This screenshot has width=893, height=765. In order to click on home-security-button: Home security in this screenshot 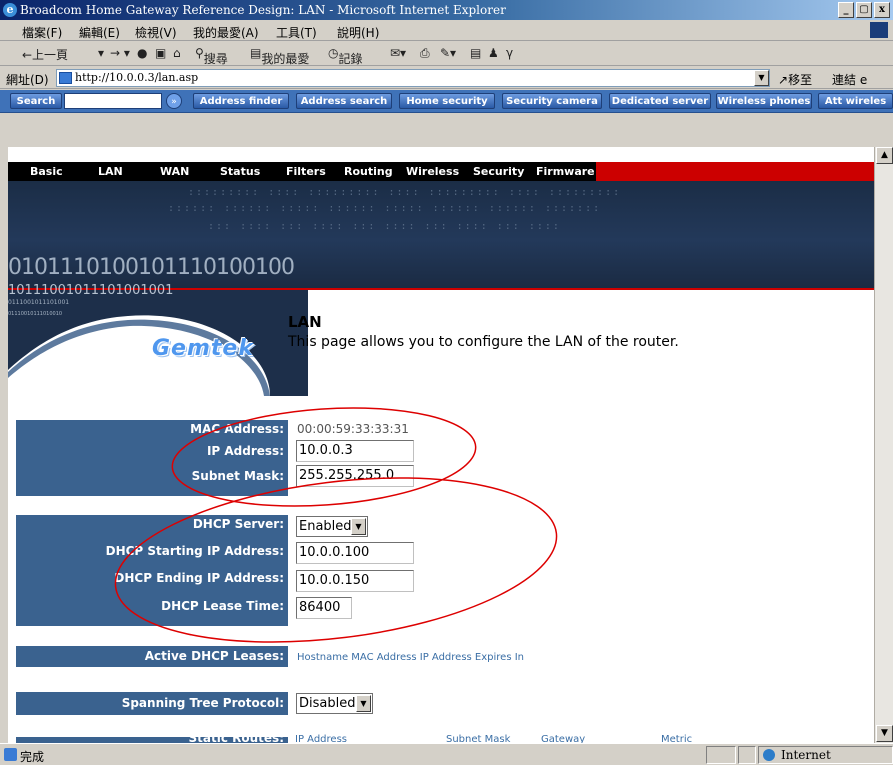, I will do `click(447, 101)`.